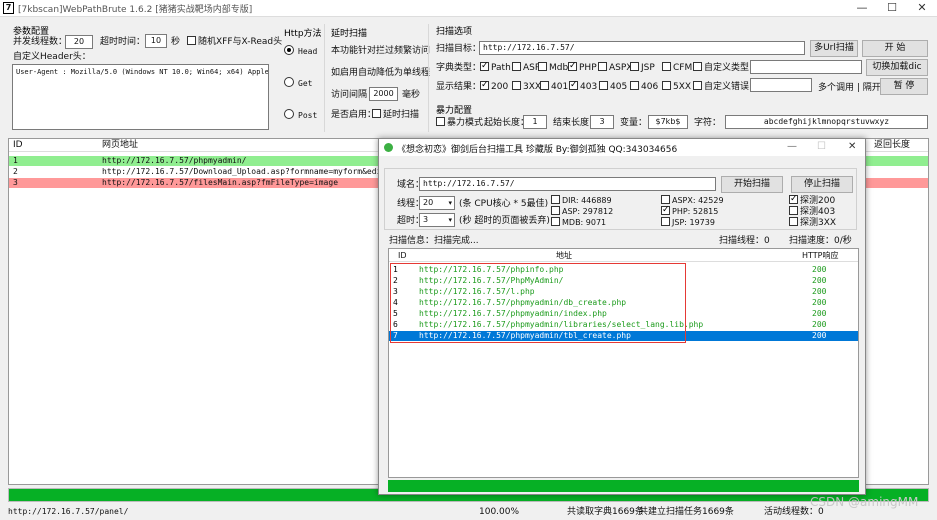 This screenshot has height=520, width=937. What do you see at coordinates (648, 68) in the screenshot?
I see `dict-jsp-label: JSP` at bounding box center [648, 68].